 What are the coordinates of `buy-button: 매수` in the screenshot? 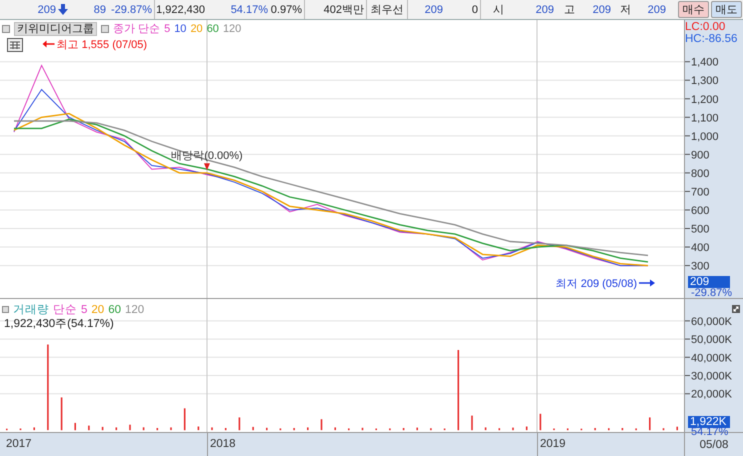 It's located at (693, 9).